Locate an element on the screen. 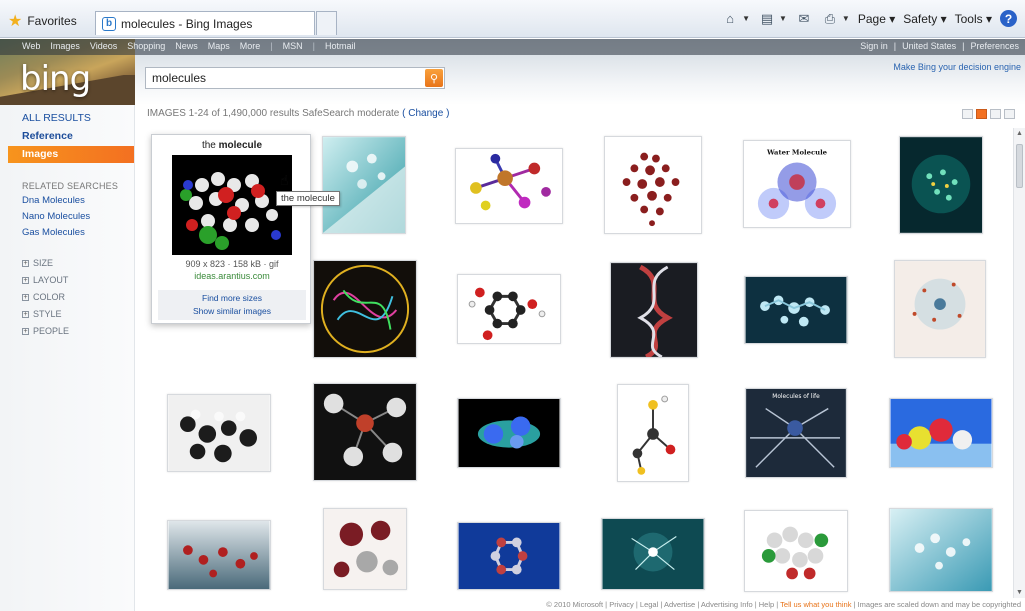 This screenshot has height=611, width=1025. top-nav-news: News is located at coordinates (186, 46).